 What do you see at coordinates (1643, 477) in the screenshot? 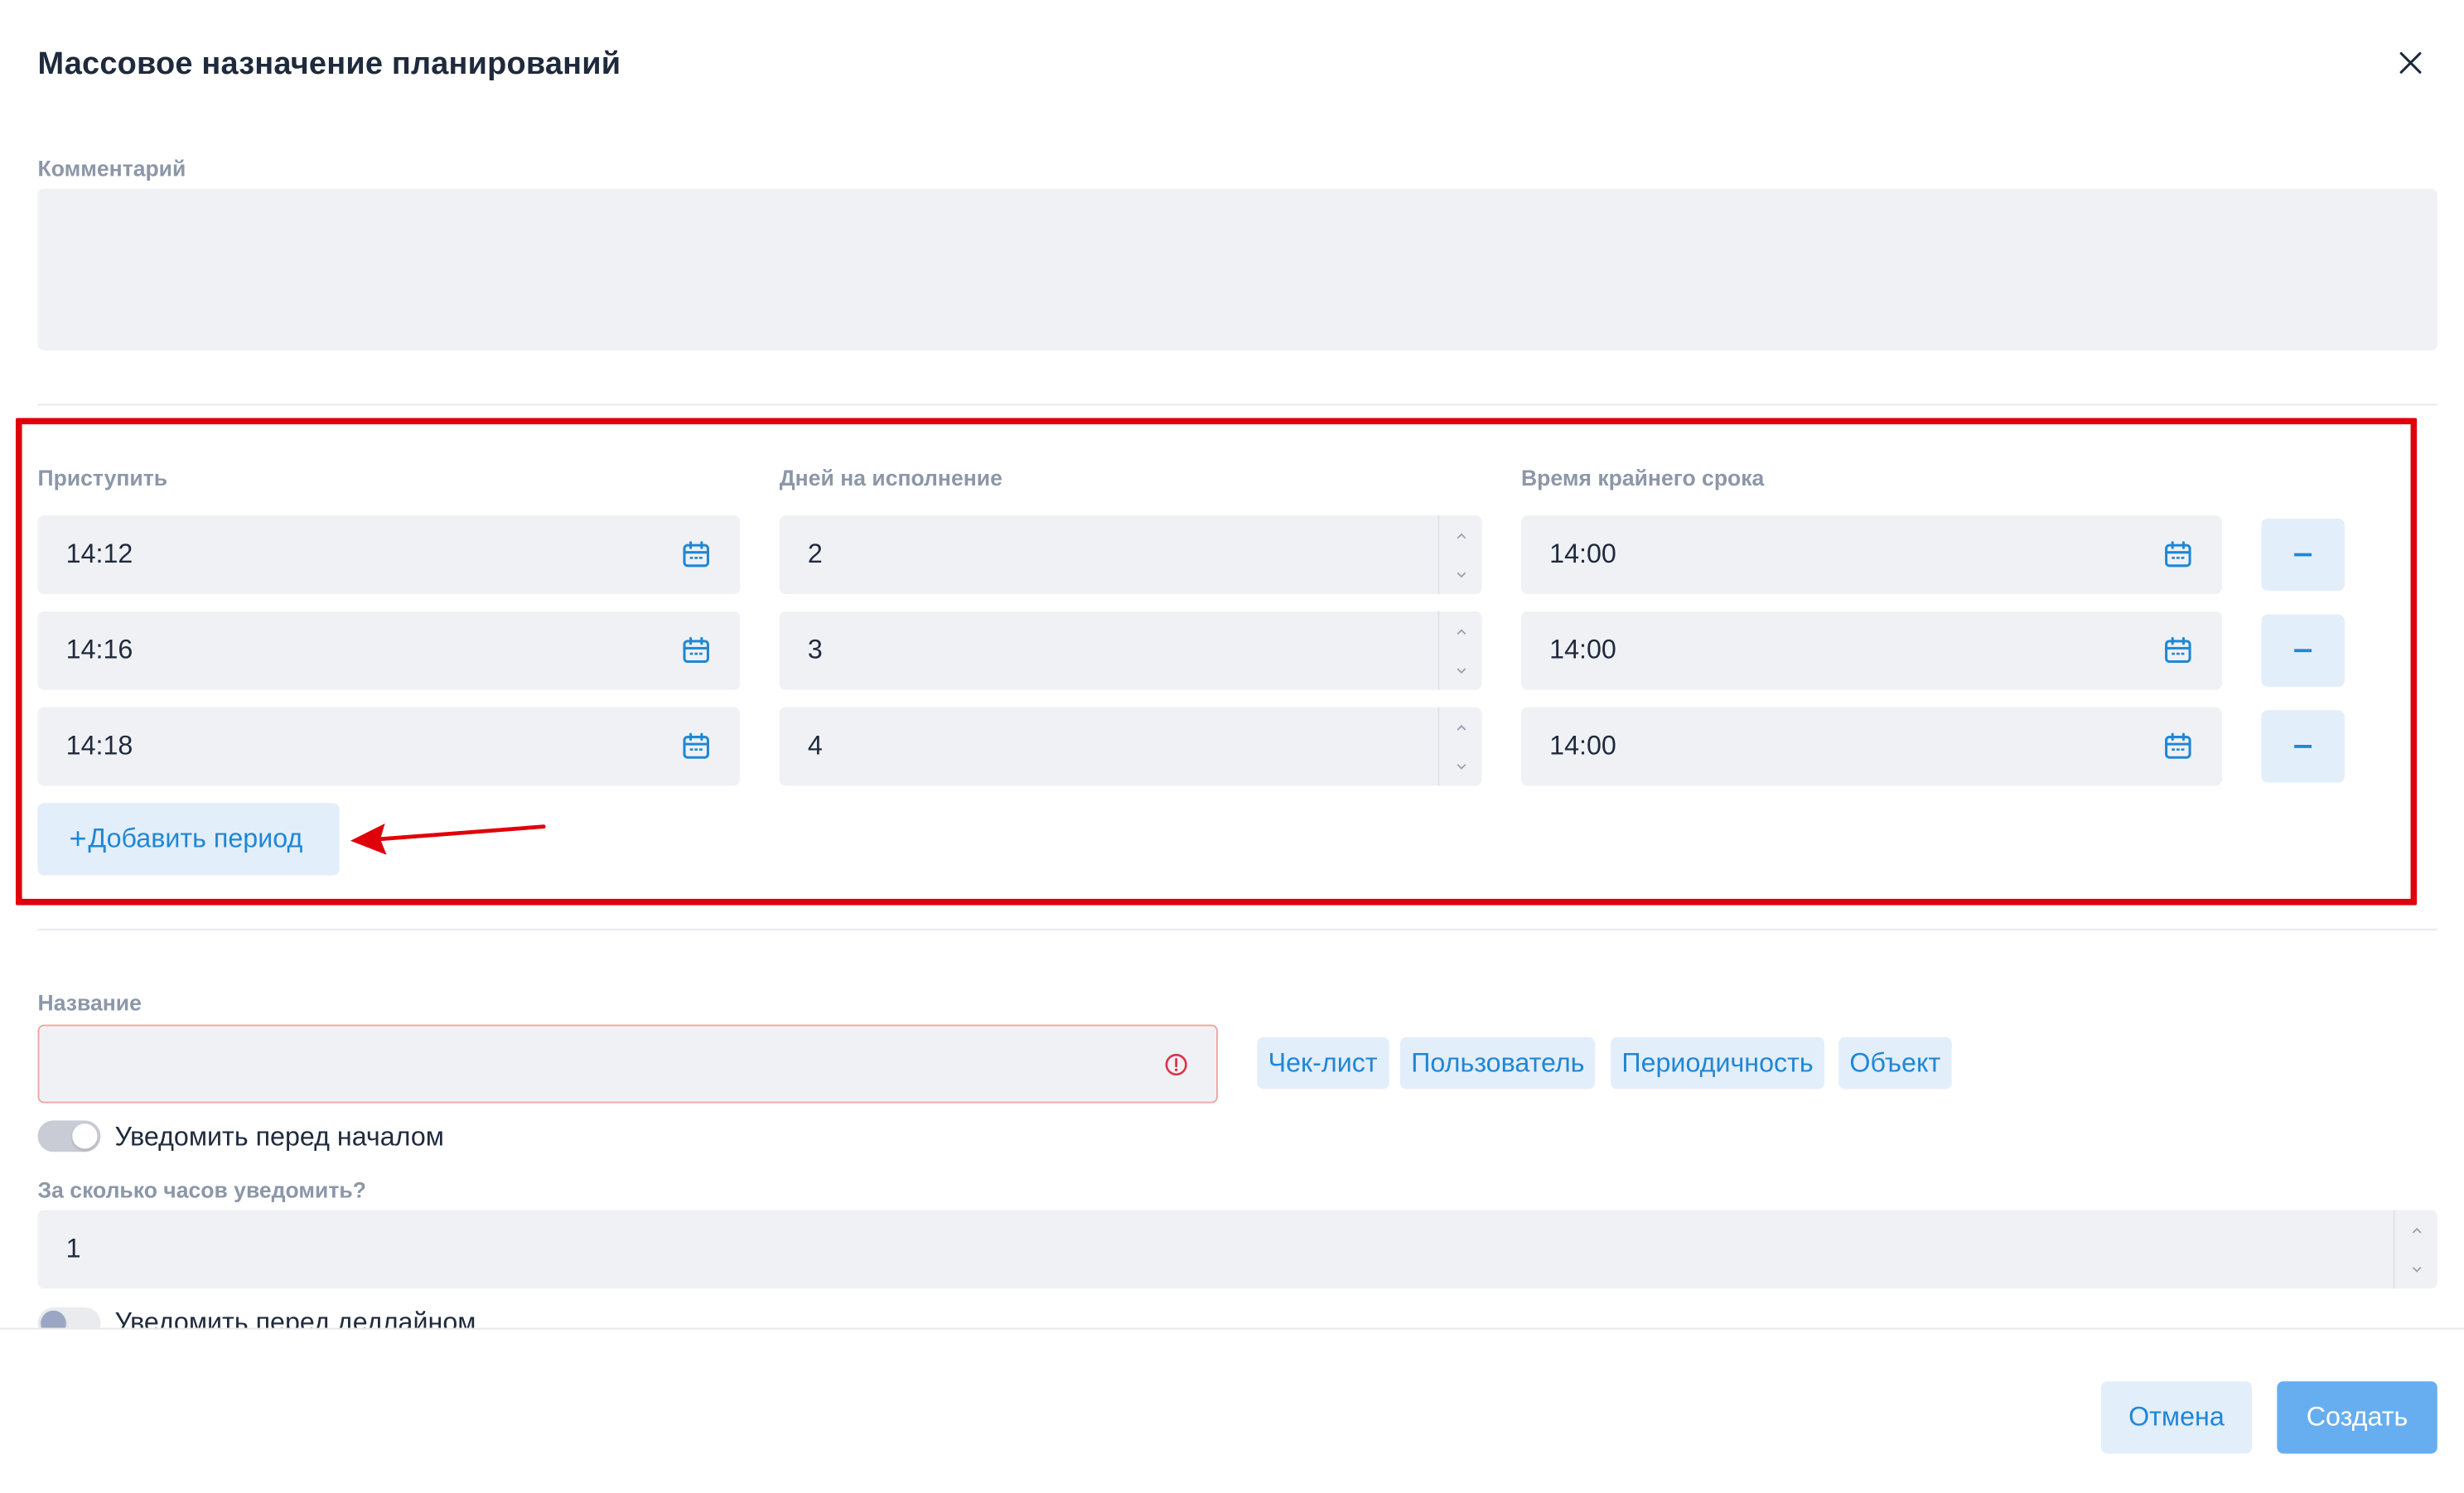
I see `column-label-deadline: Время крайнего срока` at bounding box center [1643, 477].